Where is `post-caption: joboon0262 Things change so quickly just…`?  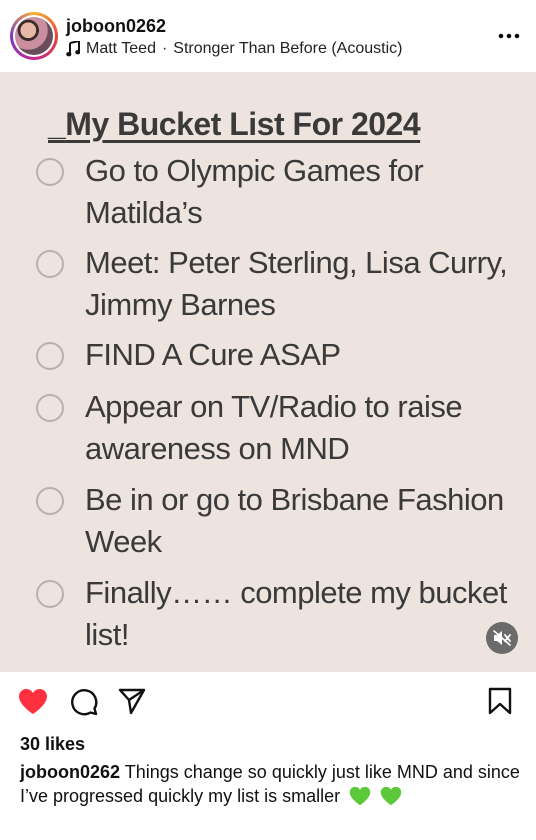
post-caption: joboon0262 Things change so quickly just… is located at coordinates (270, 784).